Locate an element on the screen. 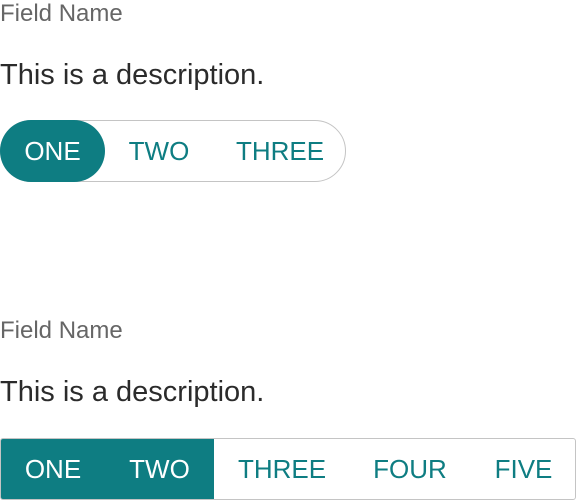 This screenshot has height=502, width=576. segmented-control-single: ONE TWO THREE is located at coordinates (173, 151).